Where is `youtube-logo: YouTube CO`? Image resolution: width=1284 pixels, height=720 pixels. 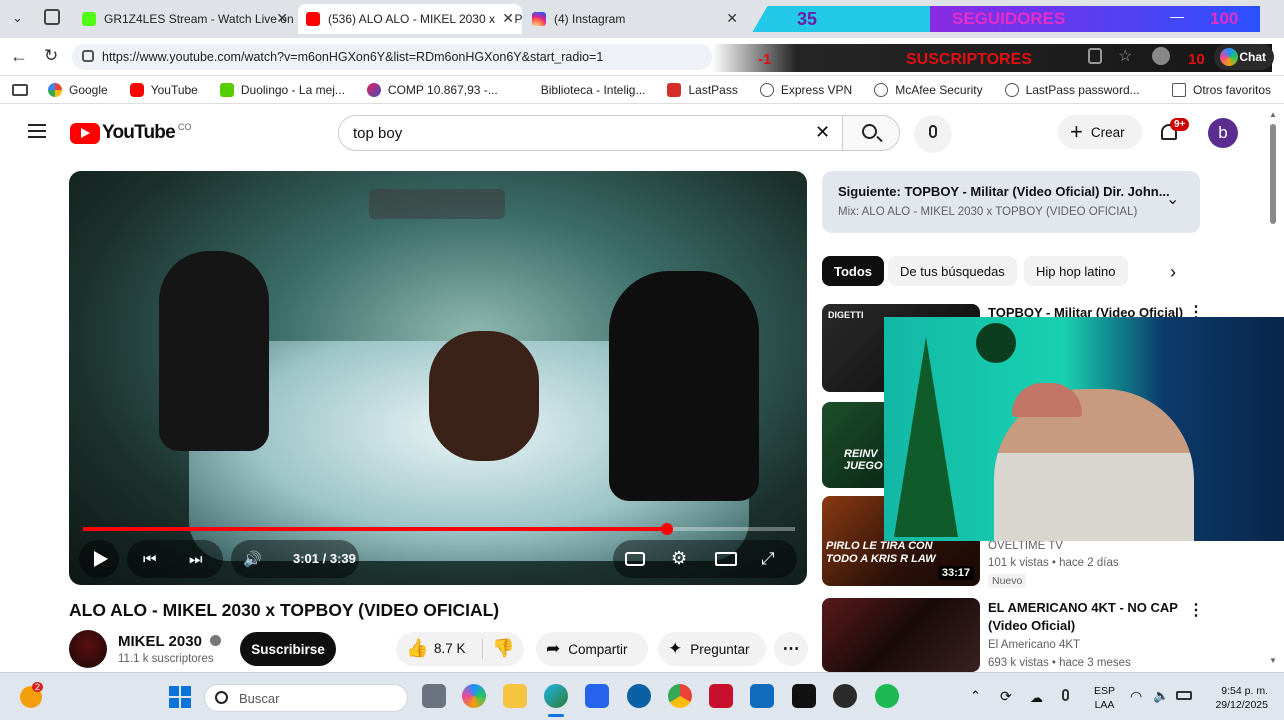
youtube-logo: YouTube CO is located at coordinates (130, 133).